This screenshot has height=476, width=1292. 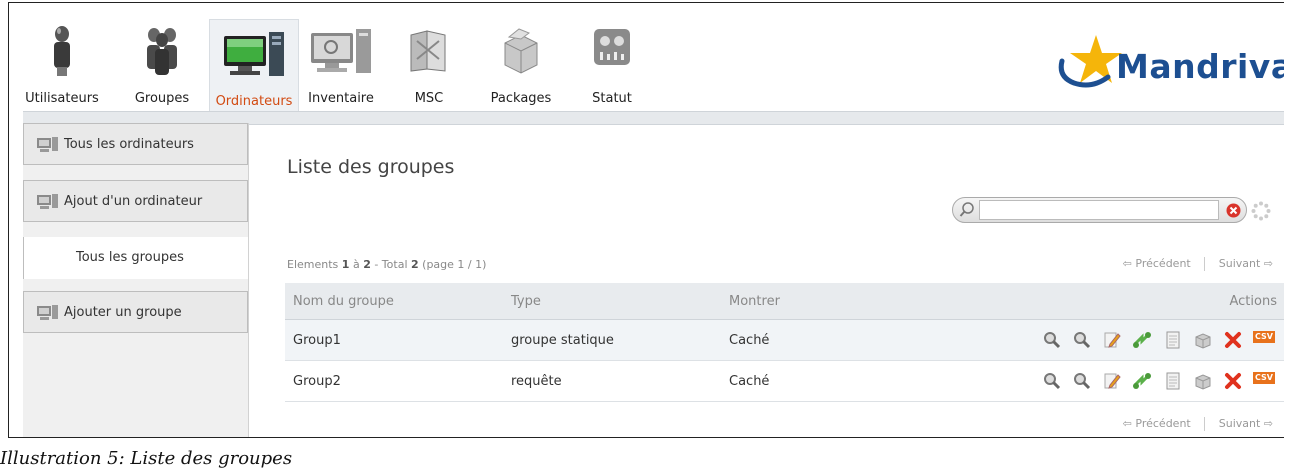 I want to click on page-title: Liste des groupes, so click(x=371, y=167).